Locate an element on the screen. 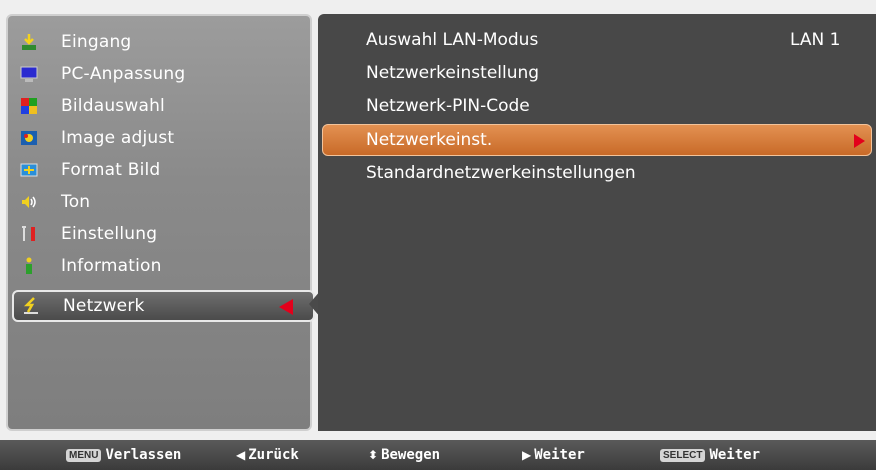  menu-item-information: Information is located at coordinates (160, 266).